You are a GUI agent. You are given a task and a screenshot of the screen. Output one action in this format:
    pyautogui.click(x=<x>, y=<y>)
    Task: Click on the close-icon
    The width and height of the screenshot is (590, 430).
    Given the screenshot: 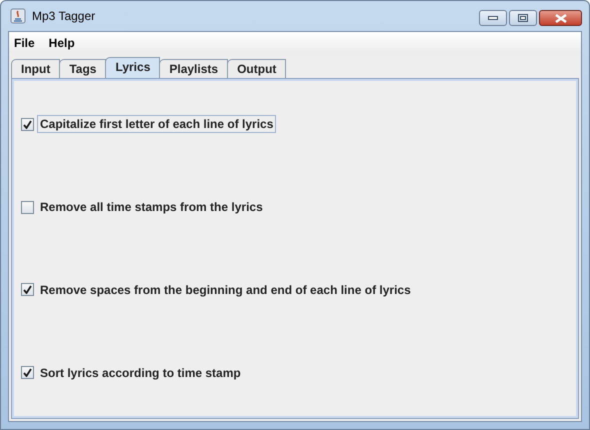 What is the action you would take?
    pyautogui.click(x=560, y=18)
    